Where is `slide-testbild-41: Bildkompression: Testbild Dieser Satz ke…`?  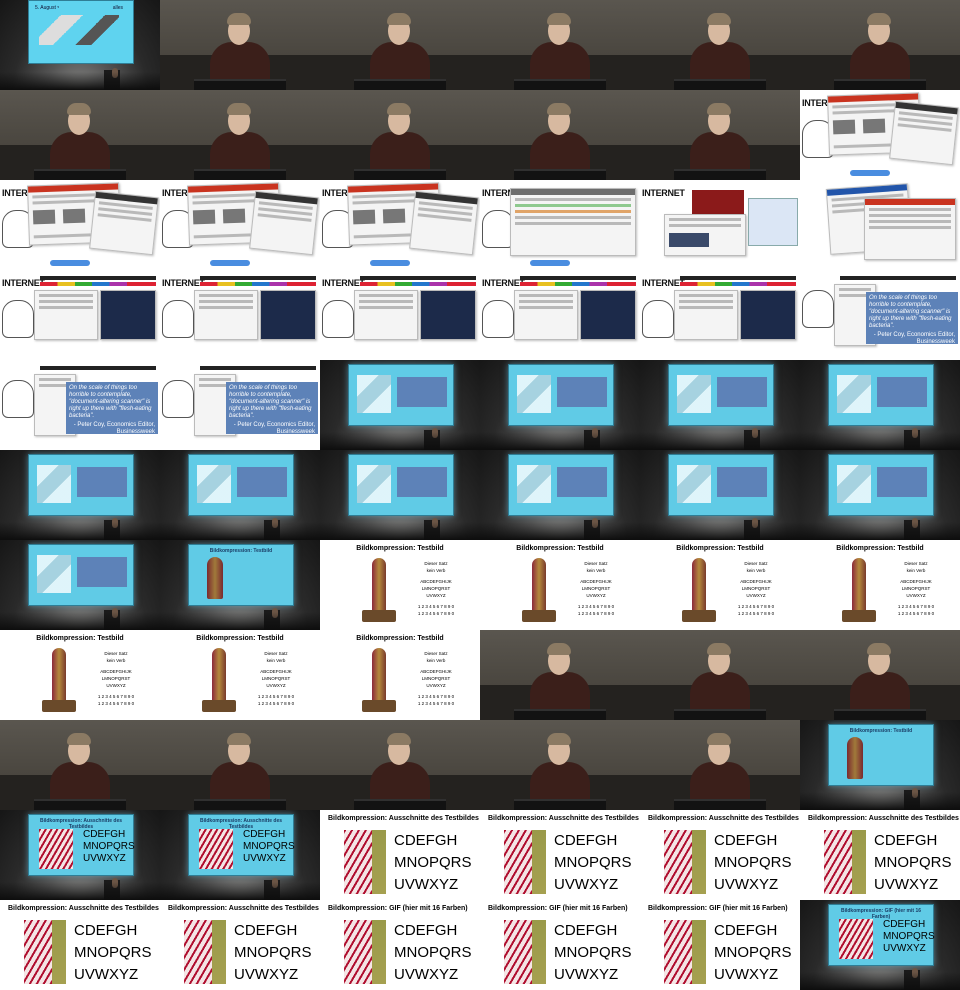 slide-testbild-41: Bildkompression: Testbild Dieser Satz ke… is located at coordinates (720, 585).